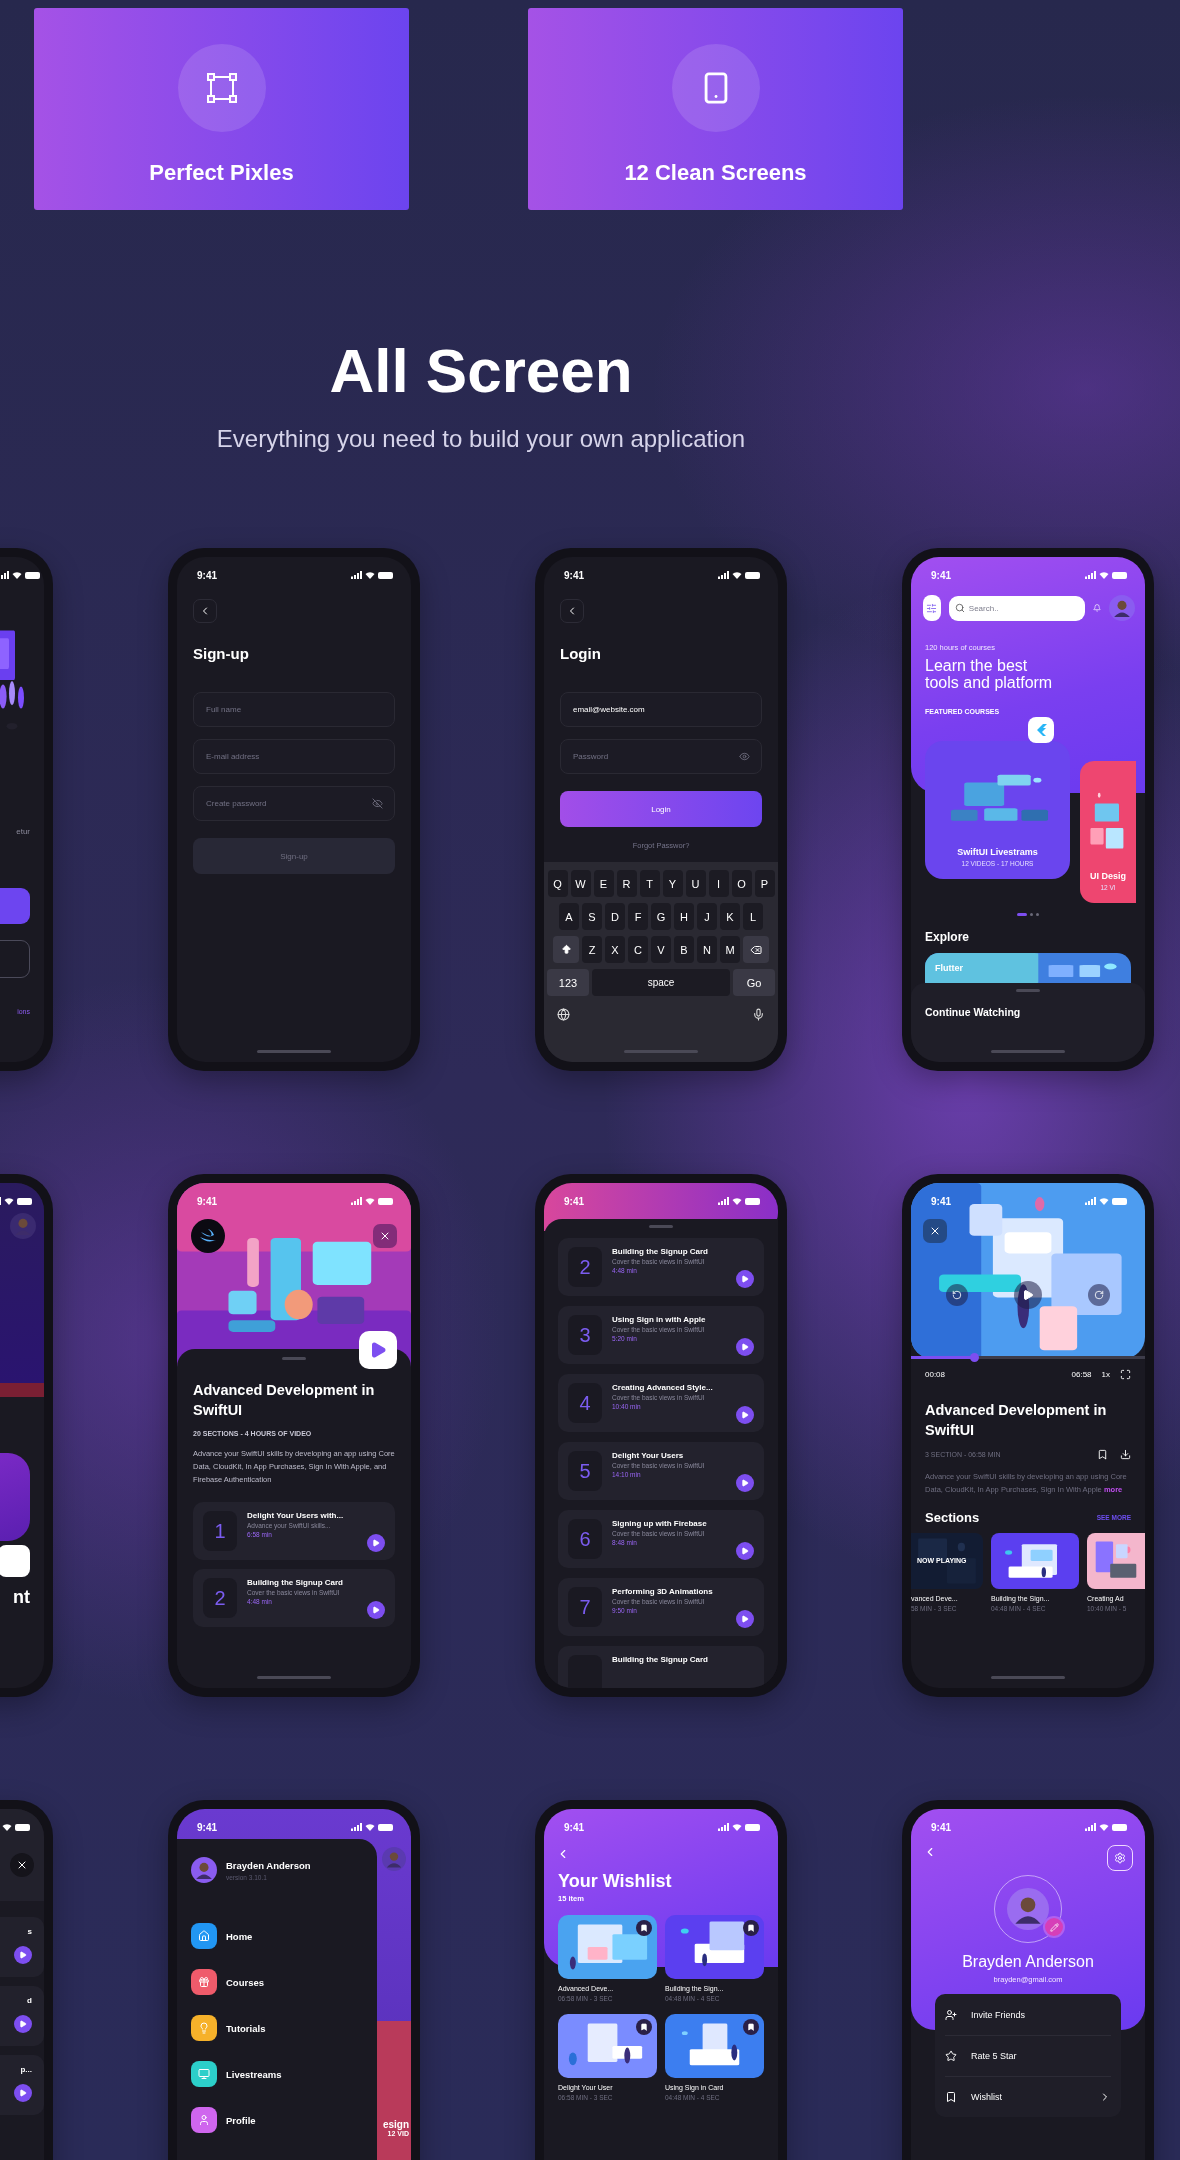  What do you see at coordinates (615, 1882) in the screenshot?
I see `screen-title: Your Wishlist` at bounding box center [615, 1882].